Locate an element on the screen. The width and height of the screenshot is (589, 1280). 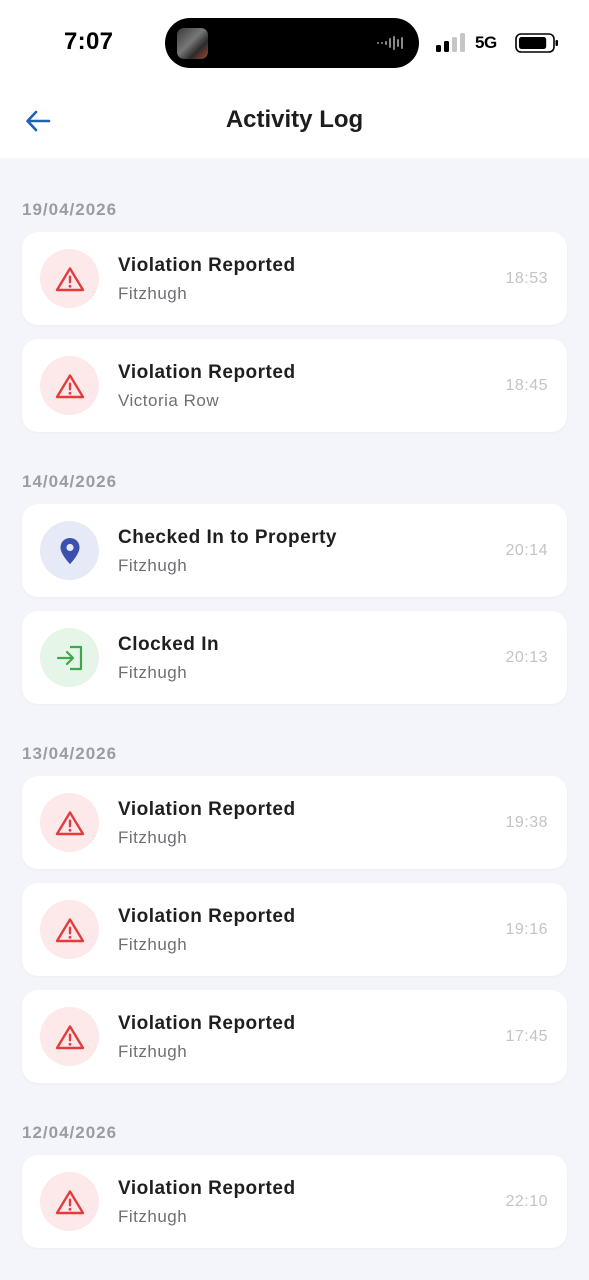
page-title: Activity Log is located at coordinates (294, 119).